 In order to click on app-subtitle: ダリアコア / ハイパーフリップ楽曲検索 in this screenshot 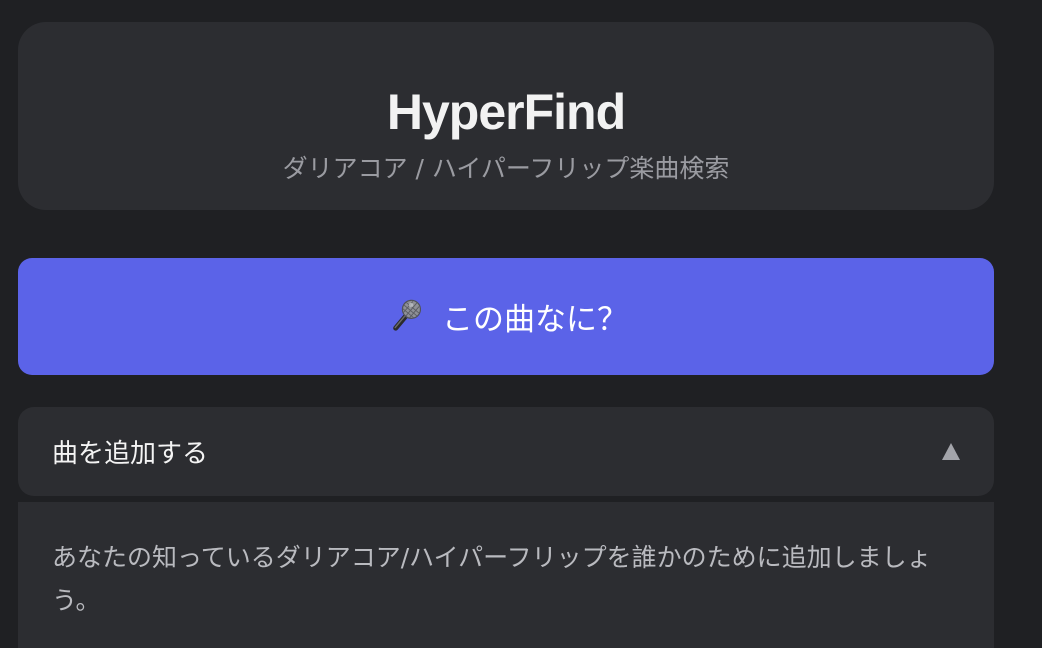, I will do `click(506, 168)`.